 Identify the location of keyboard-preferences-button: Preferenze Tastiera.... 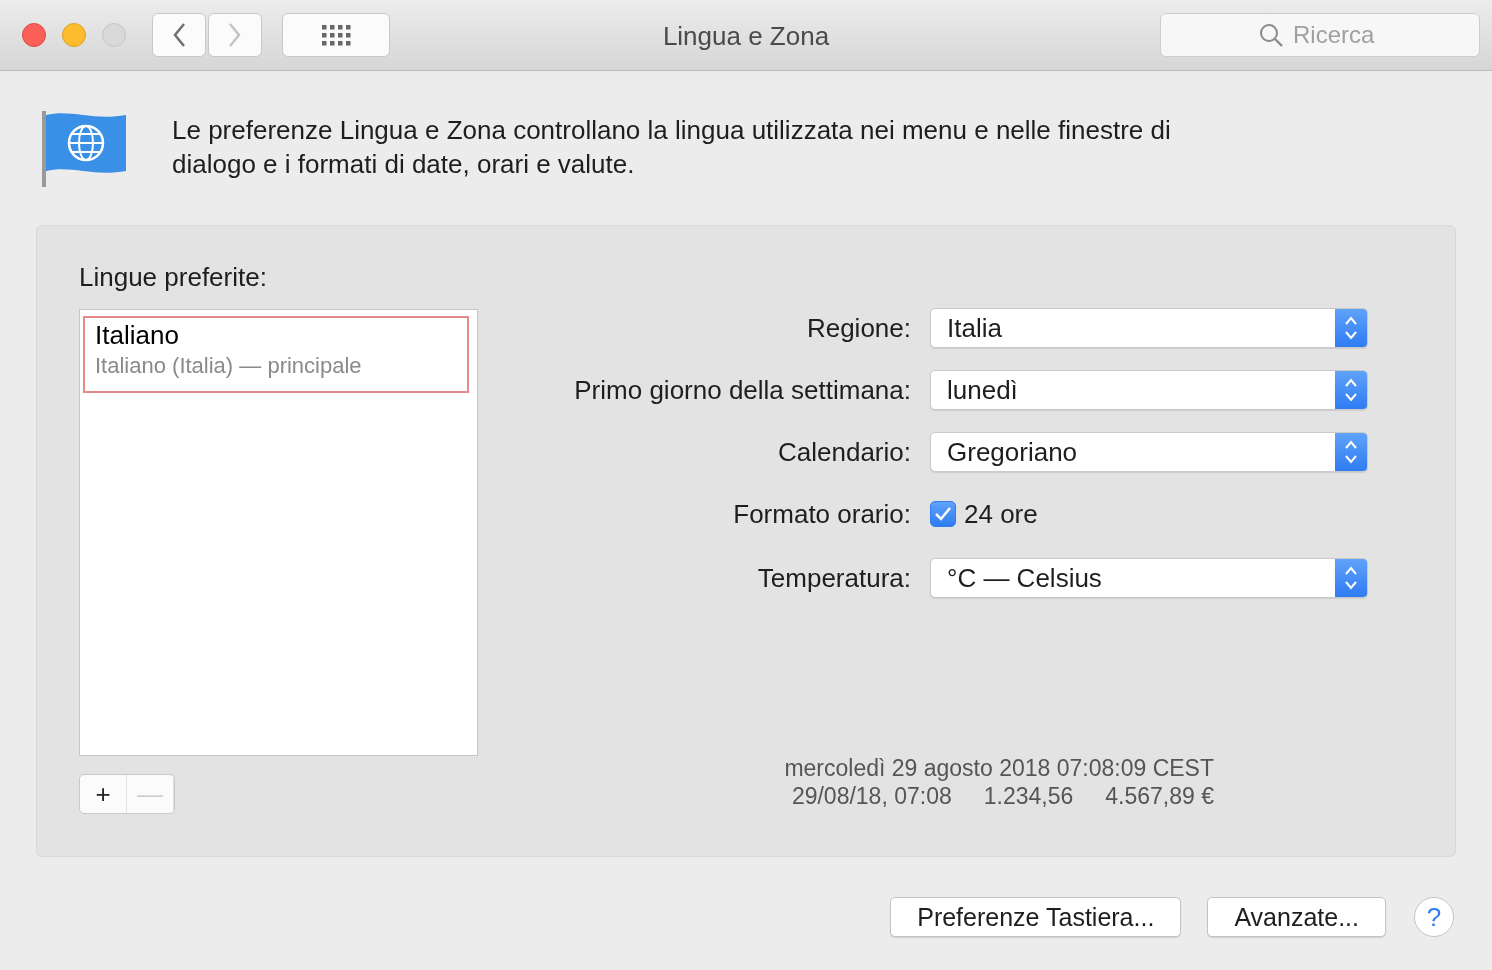
(1036, 917).